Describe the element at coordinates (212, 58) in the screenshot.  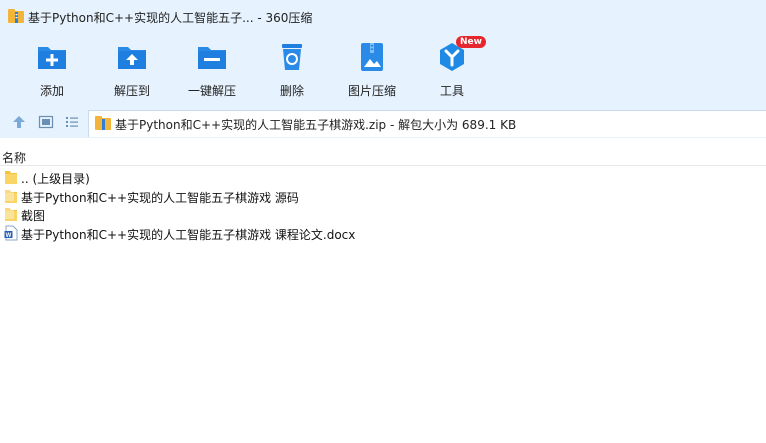
I see `one-click-extract-icon` at that location.